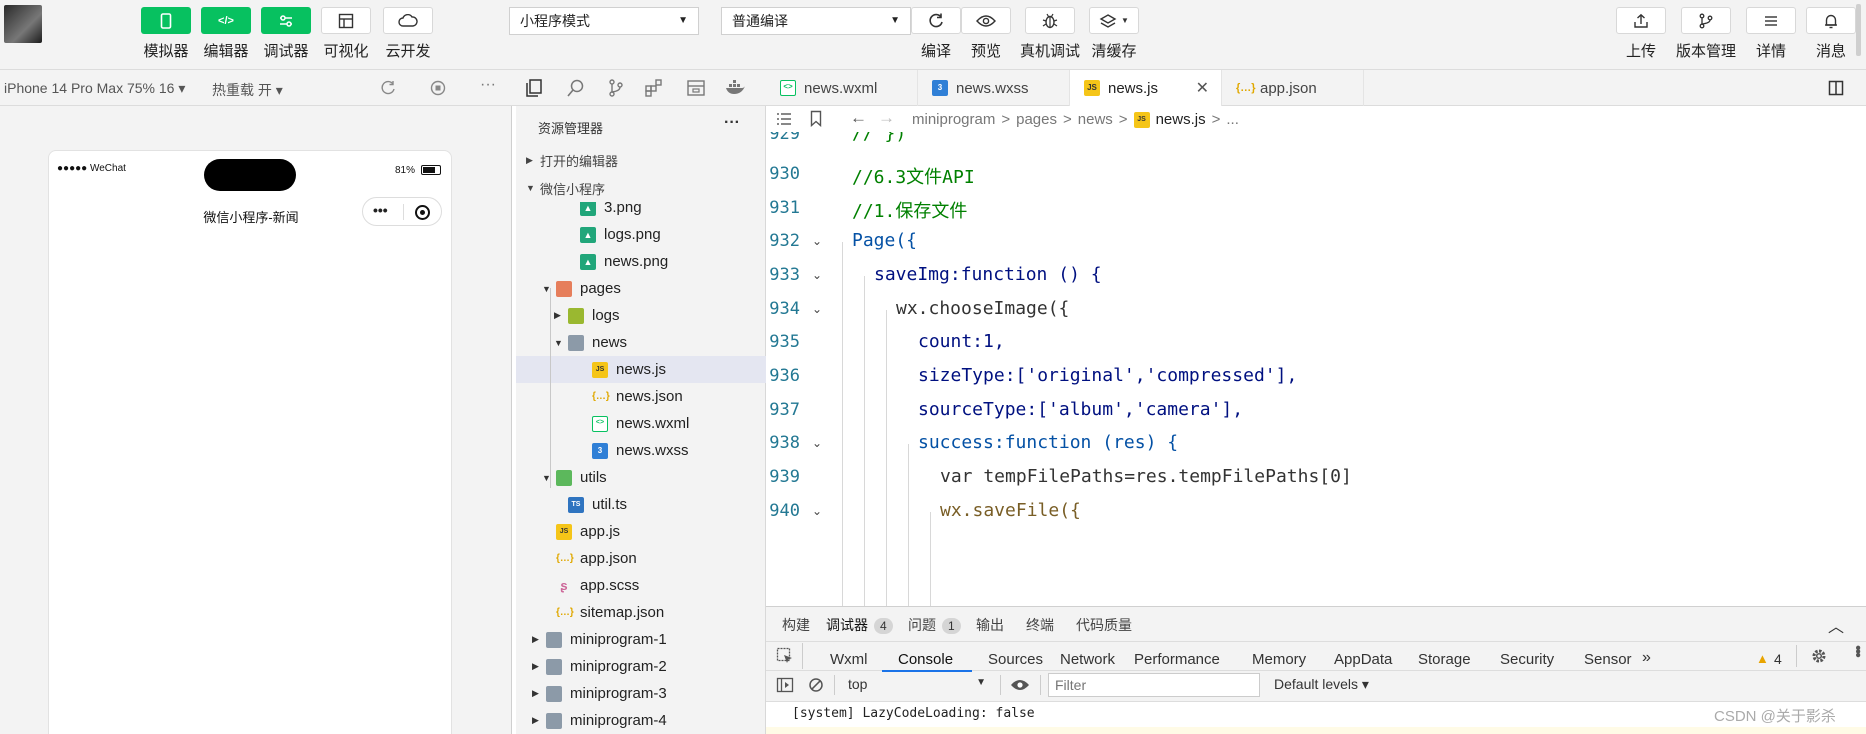 The width and height of the screenshot is (1866, 734). I want to click on close-icon: ✕, so click(1202, 88).